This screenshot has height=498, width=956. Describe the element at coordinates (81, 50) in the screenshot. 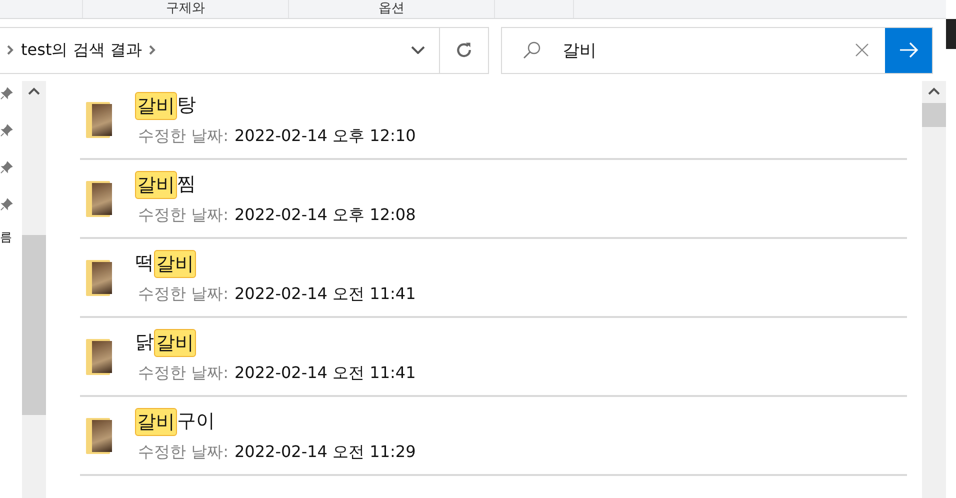

I see `address-path: test의 검색 결과` at that location.